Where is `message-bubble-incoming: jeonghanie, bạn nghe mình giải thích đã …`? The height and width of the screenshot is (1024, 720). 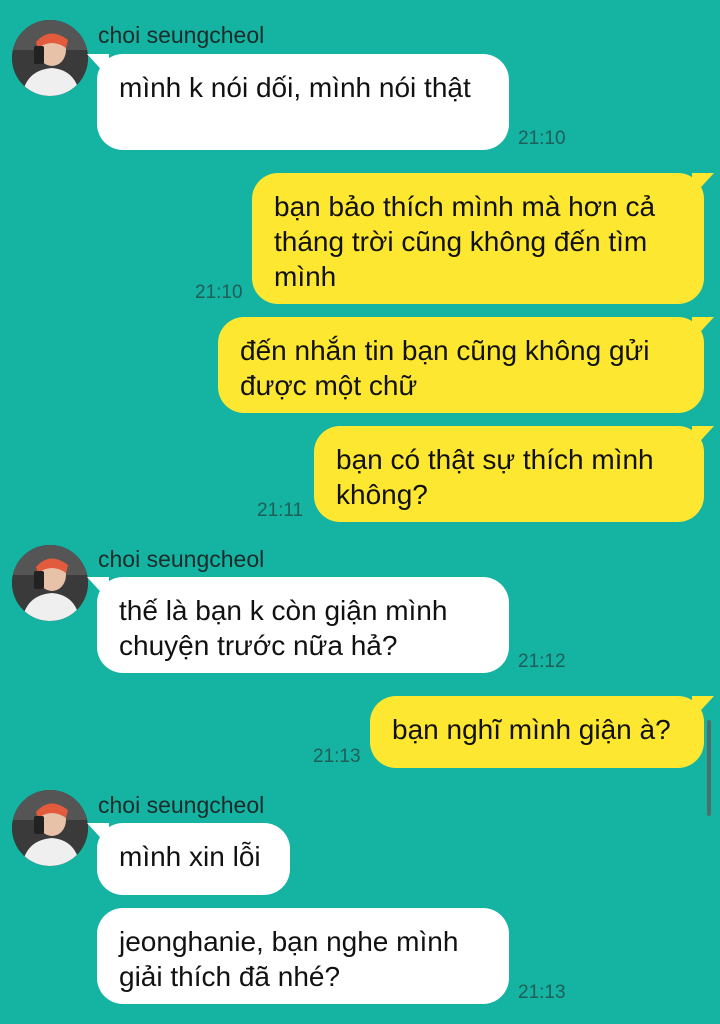
message-bubble-incoming: jeonghanie, bạn nghe mình giải thích đã … is located at coordinates (303, 956).